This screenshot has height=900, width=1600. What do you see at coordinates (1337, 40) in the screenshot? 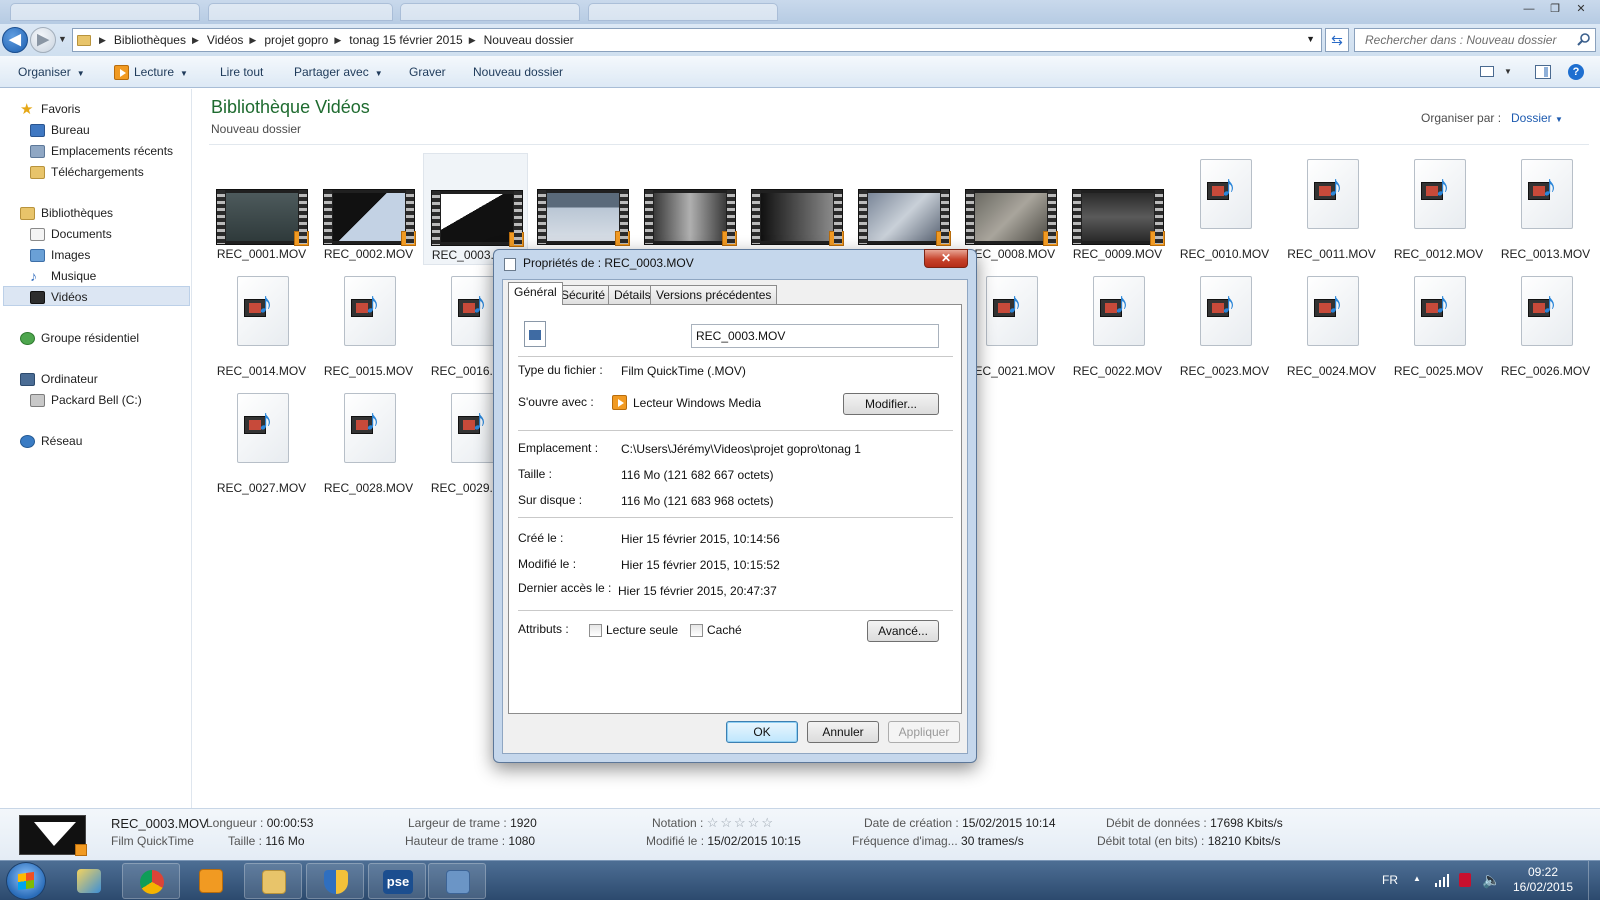
I see `refresh-button: ⇆` at bounding box center [1337, 40].